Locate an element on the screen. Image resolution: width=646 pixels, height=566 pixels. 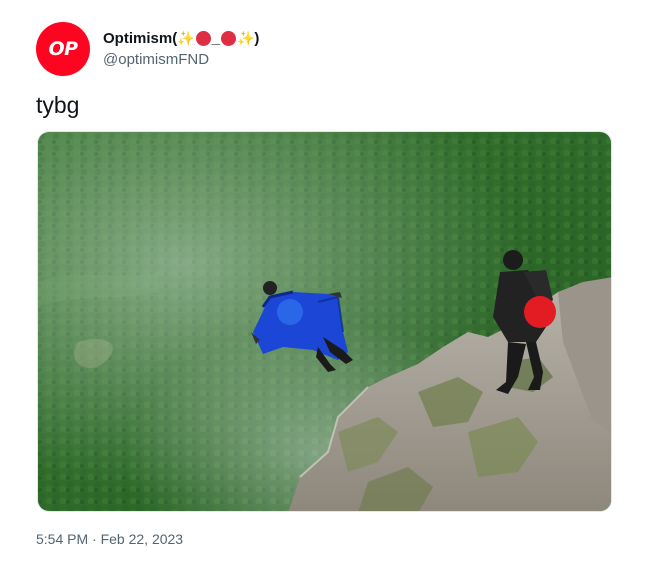
tweet-timestamp: 5:54 PM · Feb 22, 2023 is located at coordinates (109, 539).